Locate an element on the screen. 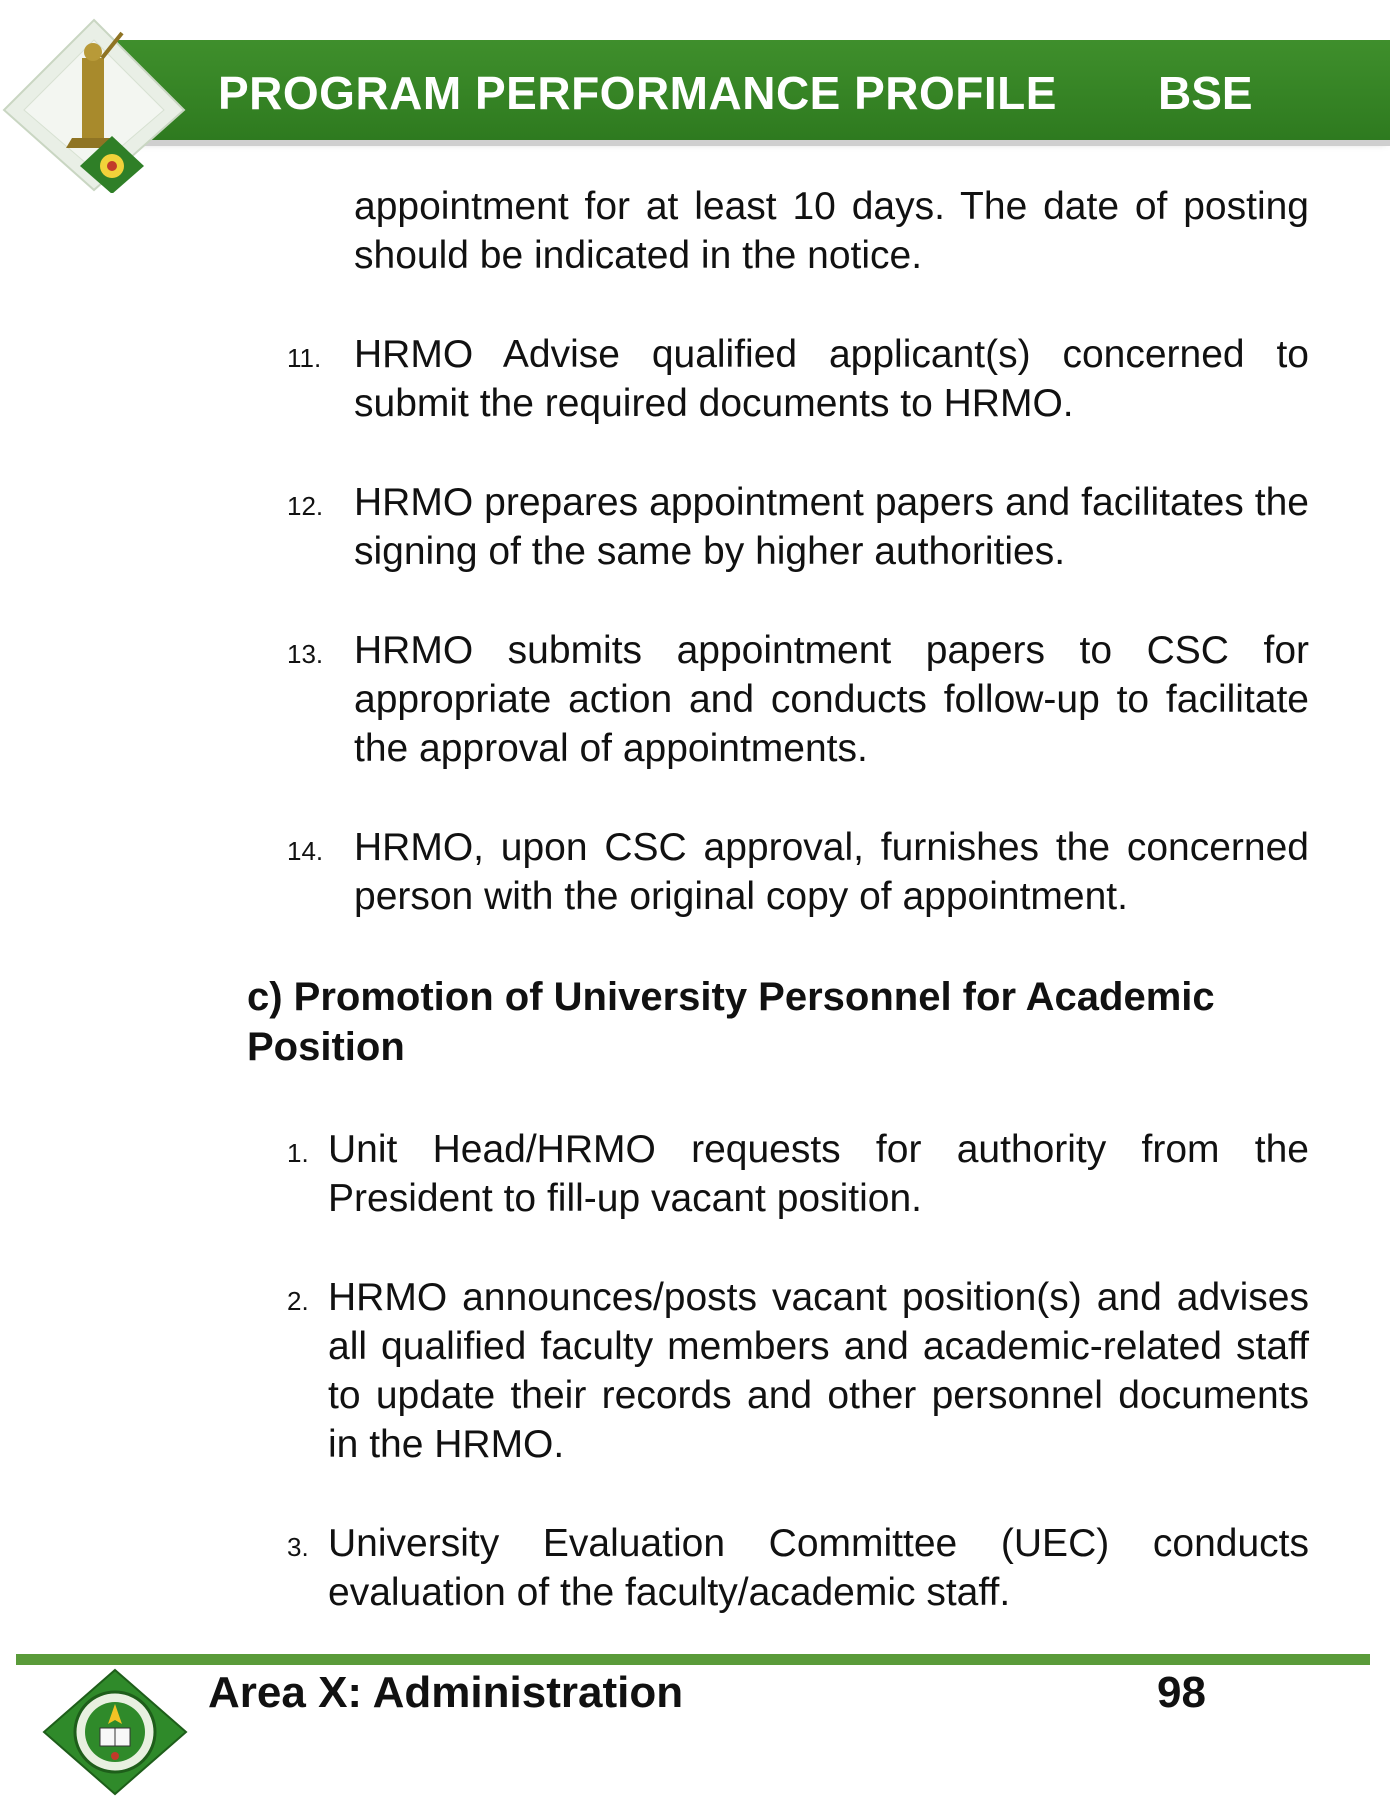 The width and height of the screenshot is (1390, 1800). list-item-number: 12. is located at coordinates (305, 506).